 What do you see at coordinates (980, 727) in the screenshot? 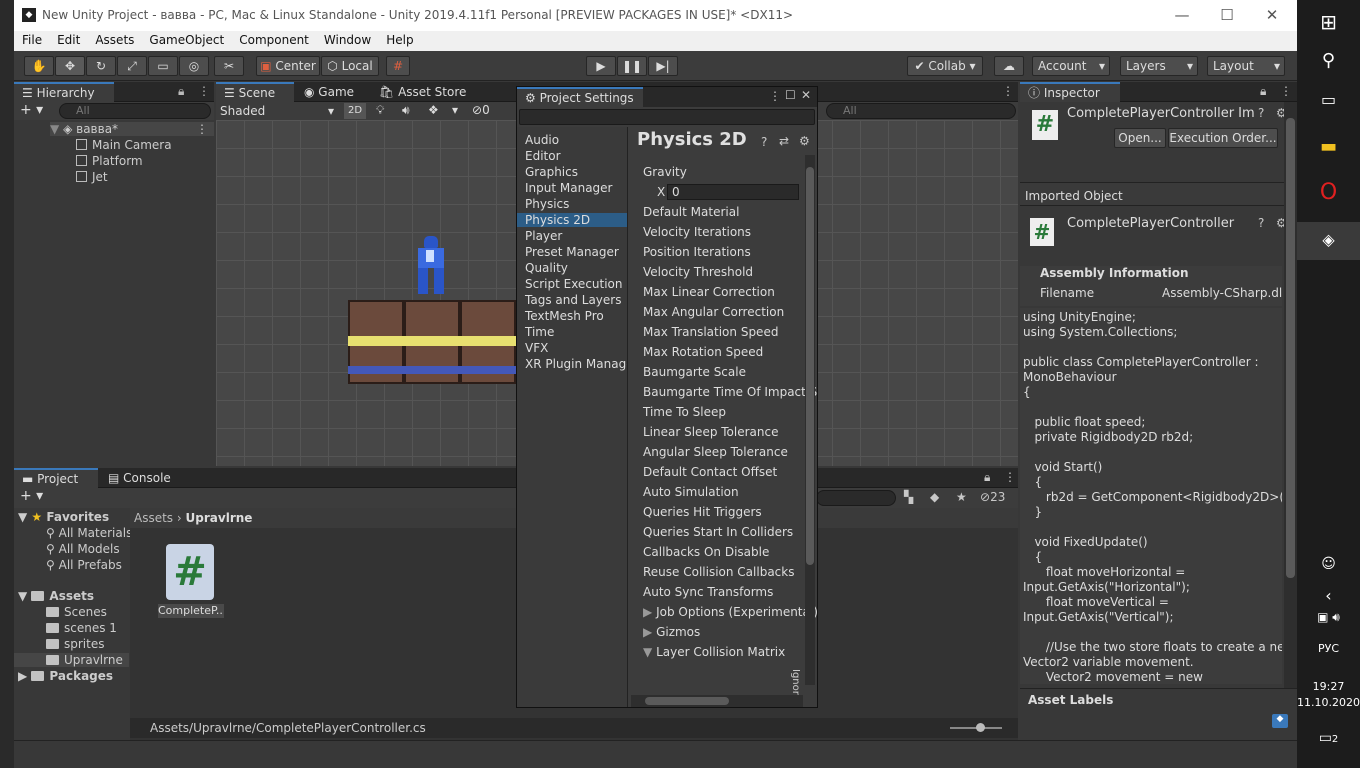
I see `zoom-slider-thumb` at bounding box center [980, 727].